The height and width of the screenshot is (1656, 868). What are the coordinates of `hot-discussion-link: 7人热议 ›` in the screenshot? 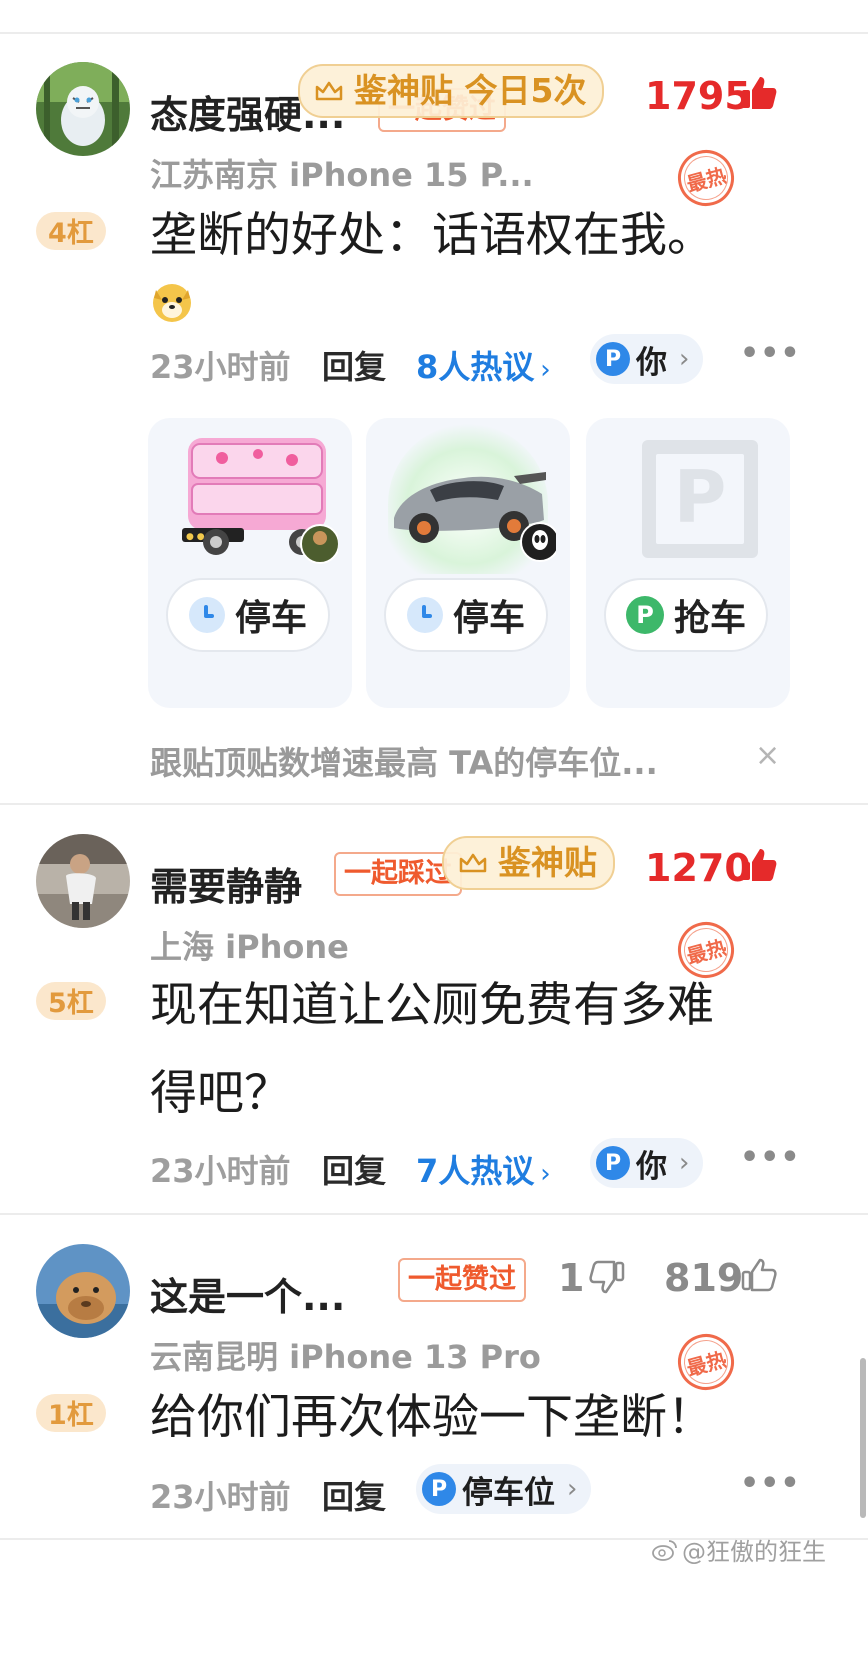 It's located at (483, 1169).